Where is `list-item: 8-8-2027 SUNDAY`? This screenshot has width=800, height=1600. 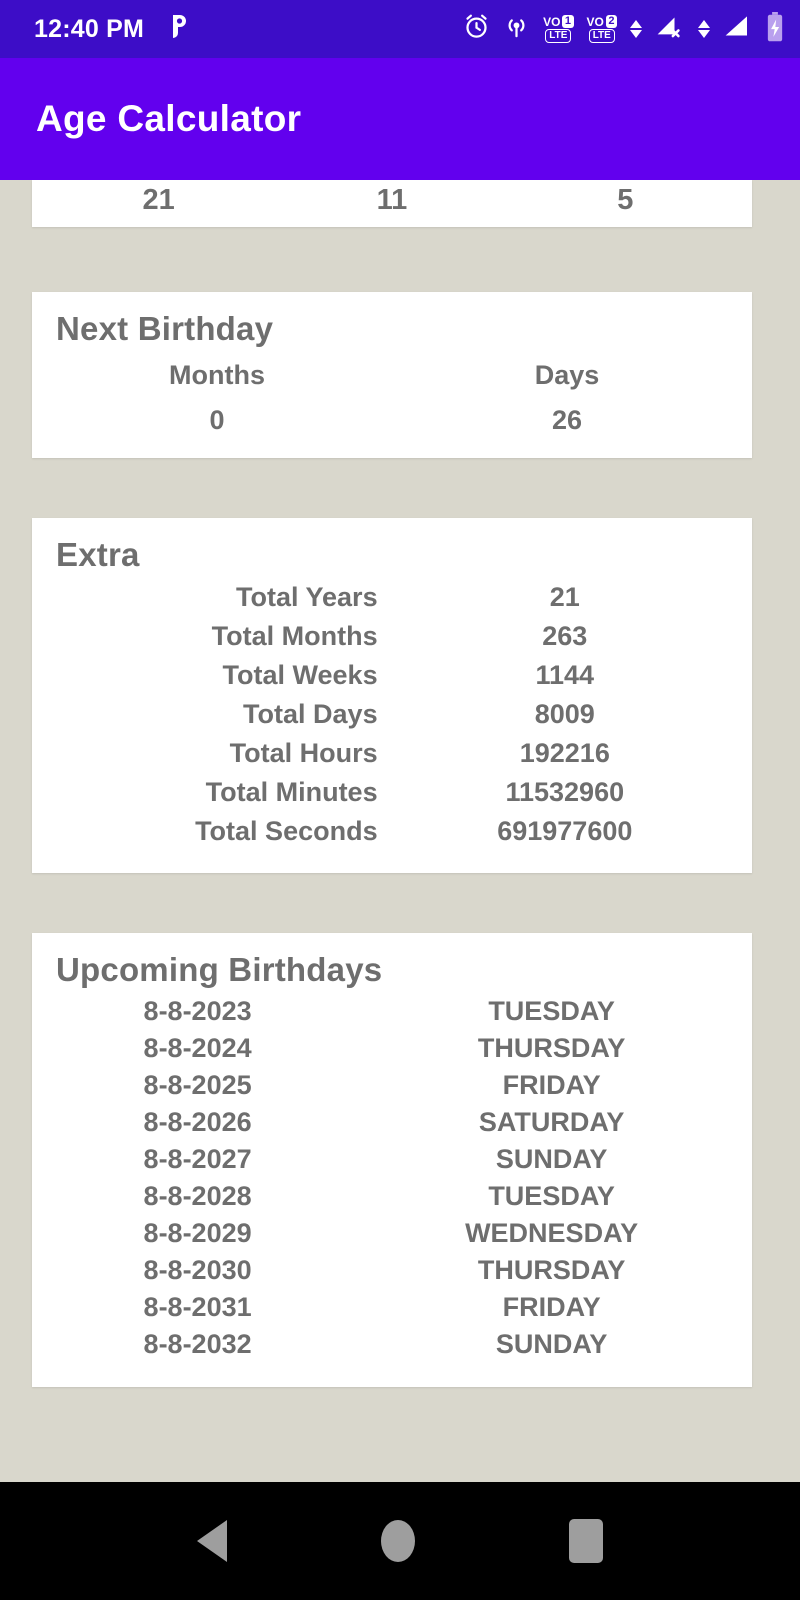 list-item: 8-8-2027 SUNDAY is located at coordinates (392, 1159).